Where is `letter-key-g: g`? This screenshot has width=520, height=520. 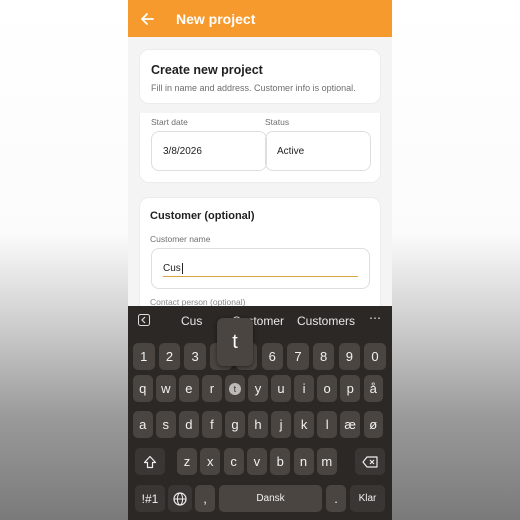 letter-key-g: g is located at coordinates (235, 424).